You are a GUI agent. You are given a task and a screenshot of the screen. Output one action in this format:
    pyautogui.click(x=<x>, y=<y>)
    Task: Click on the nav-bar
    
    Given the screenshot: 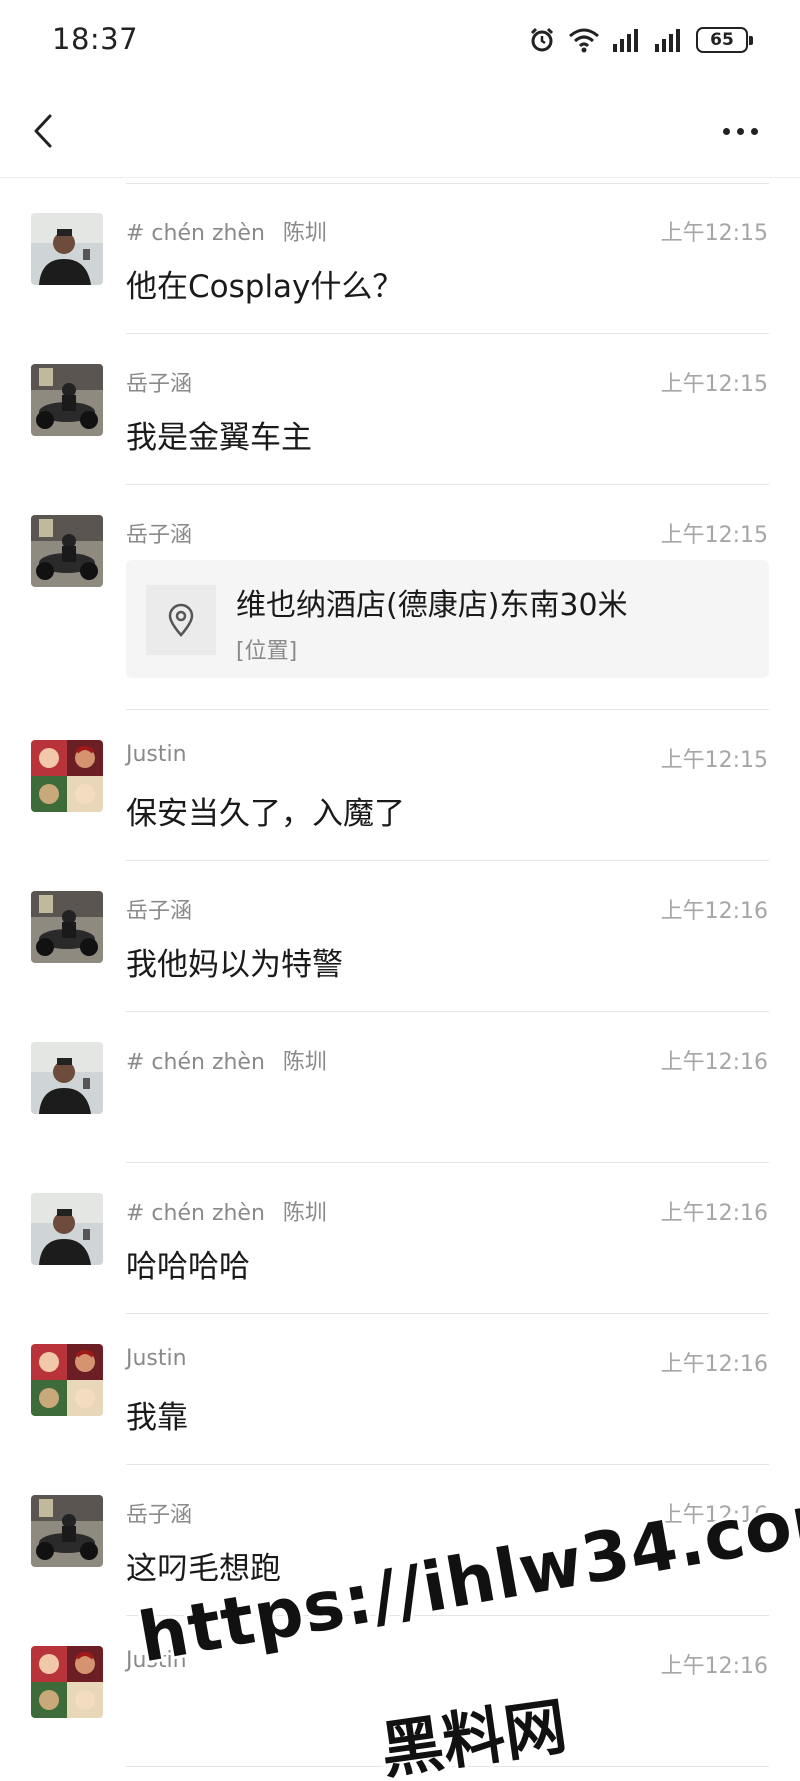 What is the action you would take?
    pyautogui.click(x=400, y=131)
    